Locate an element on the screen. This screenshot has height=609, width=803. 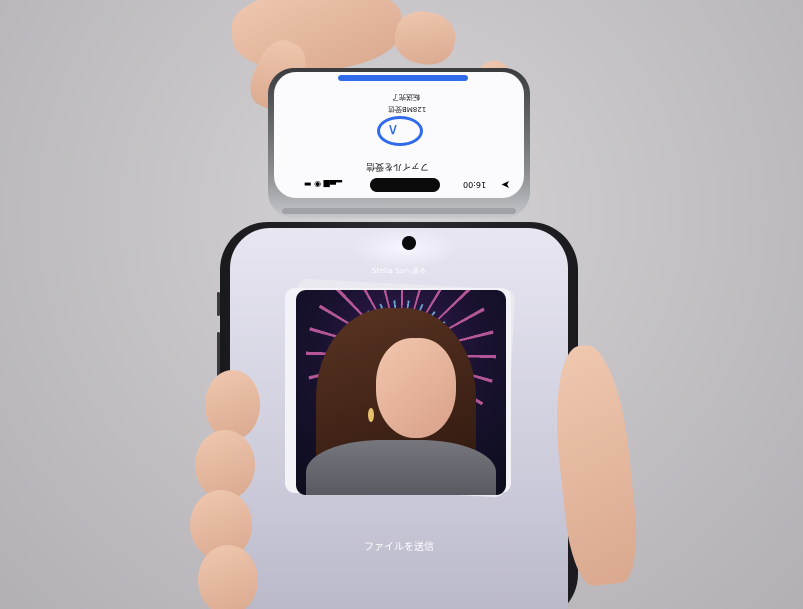
upper-hand is located at coordinates (317, 38).